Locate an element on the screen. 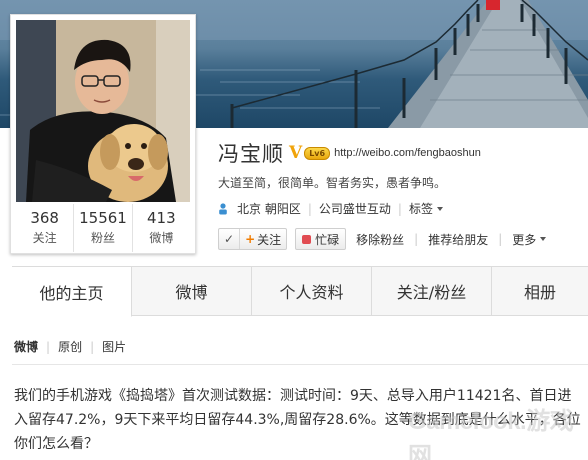 Image resolution: width=588 pixels, height=460 pixels. follow-button: + 关注 is located at coordinates (262, 239).